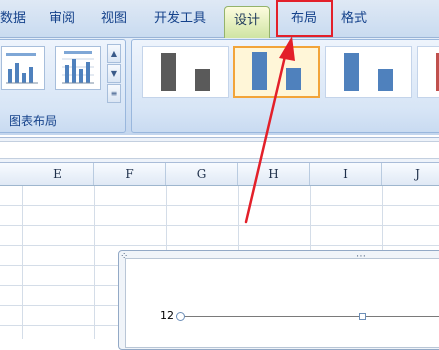  What do you see at coordinates (114, 19) in the screenshot?
I see `tab-view: 视图` at bounding box center [114, 19].